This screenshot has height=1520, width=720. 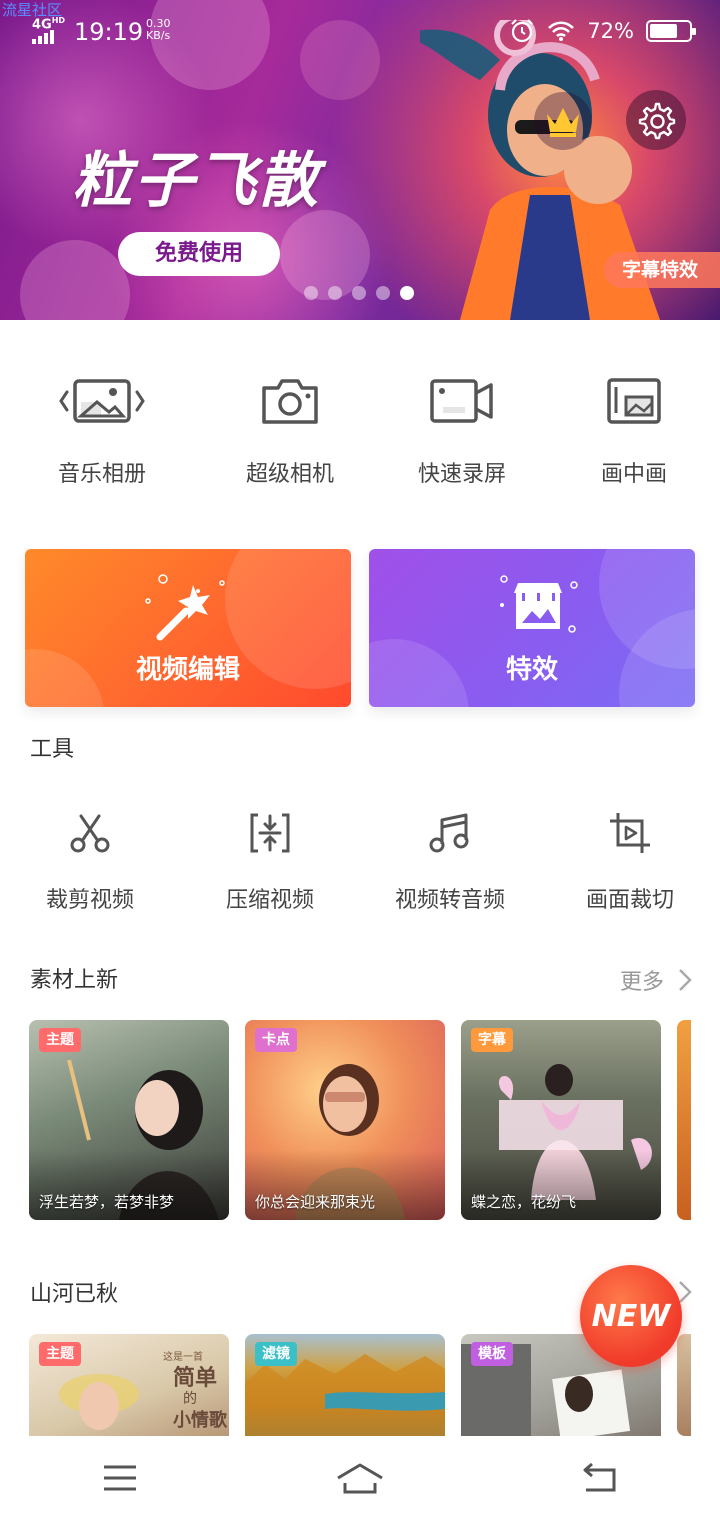 What do you see at coordinates (89, 900) in the screenshot?
I see `tool-label: 裁剪视频` at bounding box center [89, 900].